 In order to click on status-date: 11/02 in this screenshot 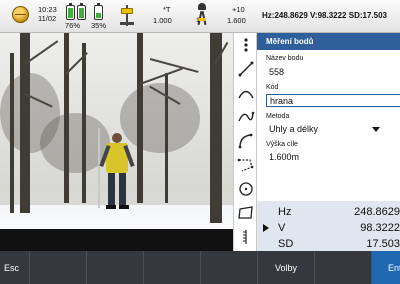, I will do `click(47, 18)`.